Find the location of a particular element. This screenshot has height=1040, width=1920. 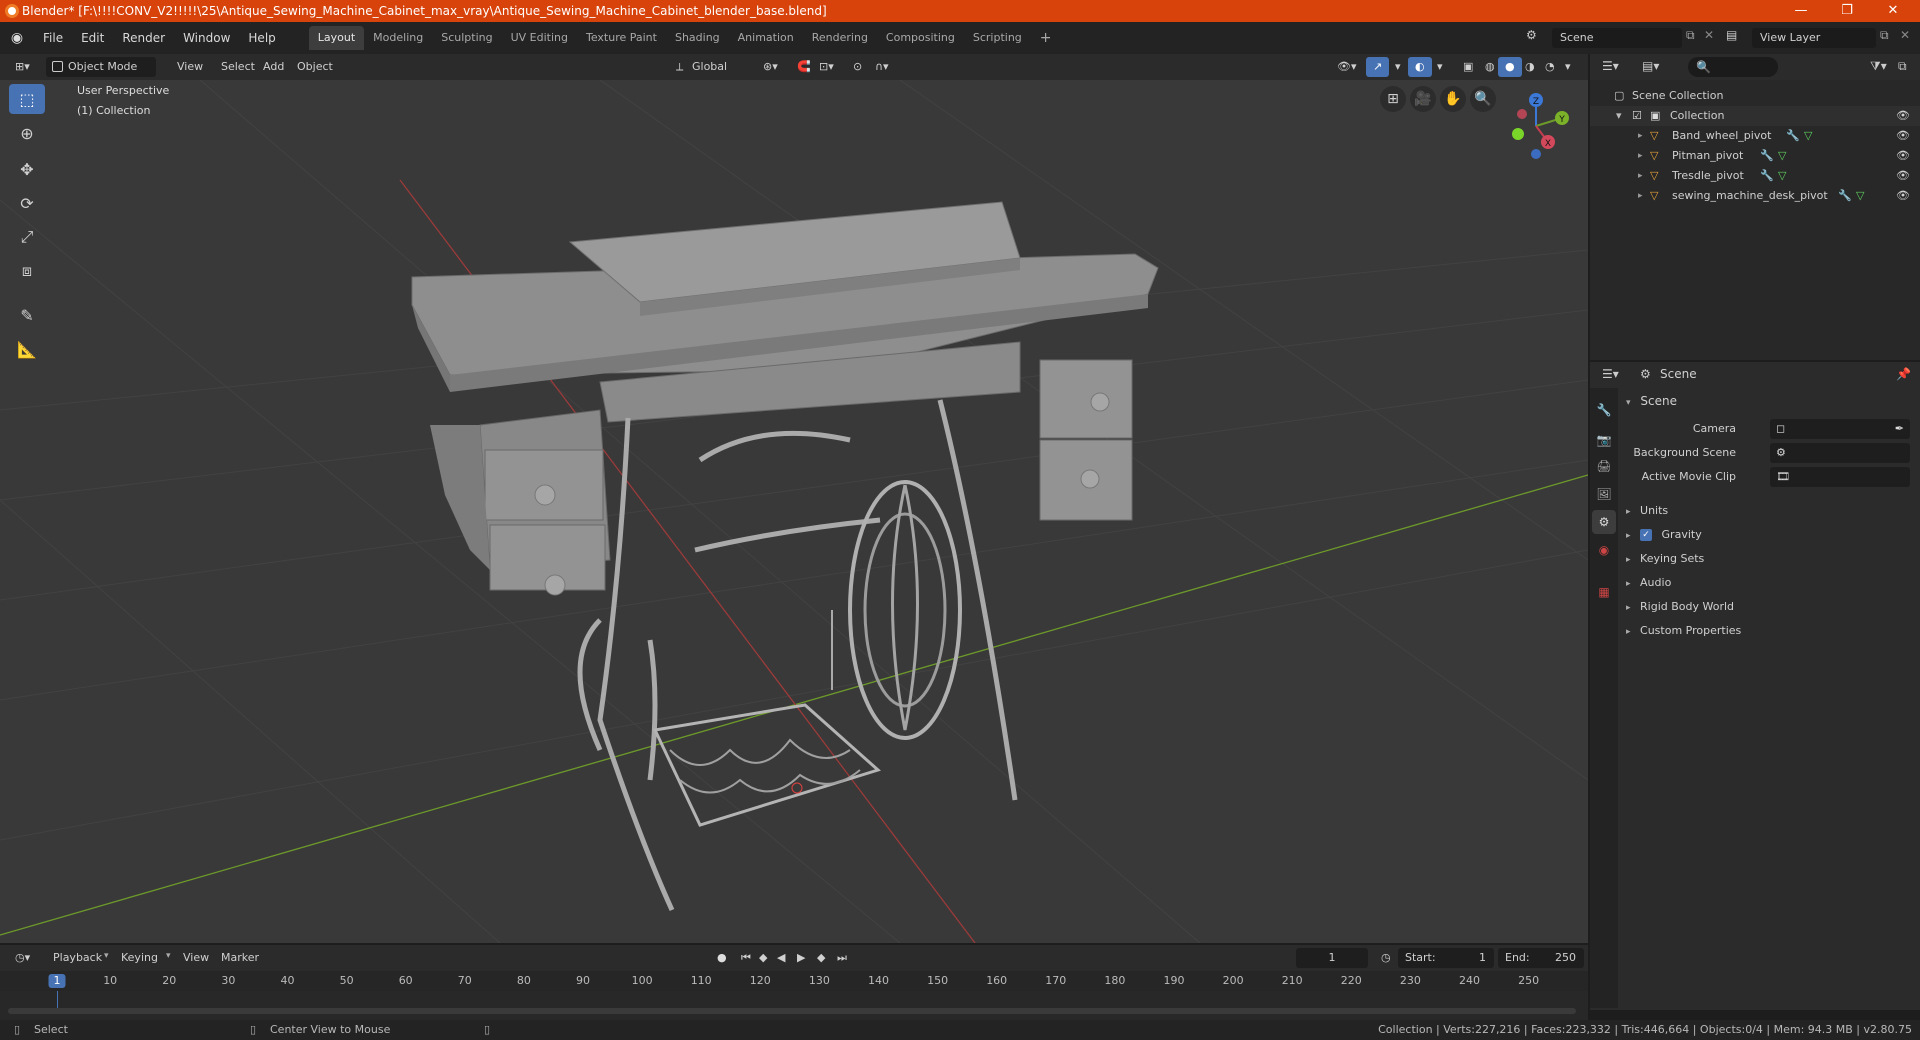

outliner-search-input: 🔍 is located at coordinates (1733, 67).